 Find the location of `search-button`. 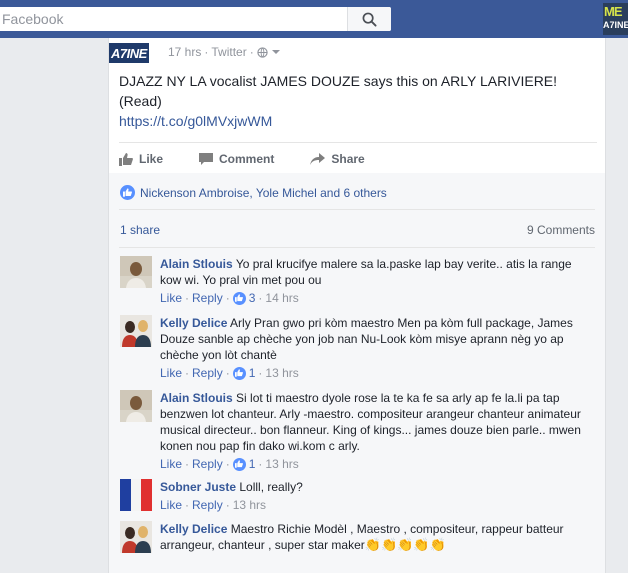

search-button is located at coordinates (369, 19).